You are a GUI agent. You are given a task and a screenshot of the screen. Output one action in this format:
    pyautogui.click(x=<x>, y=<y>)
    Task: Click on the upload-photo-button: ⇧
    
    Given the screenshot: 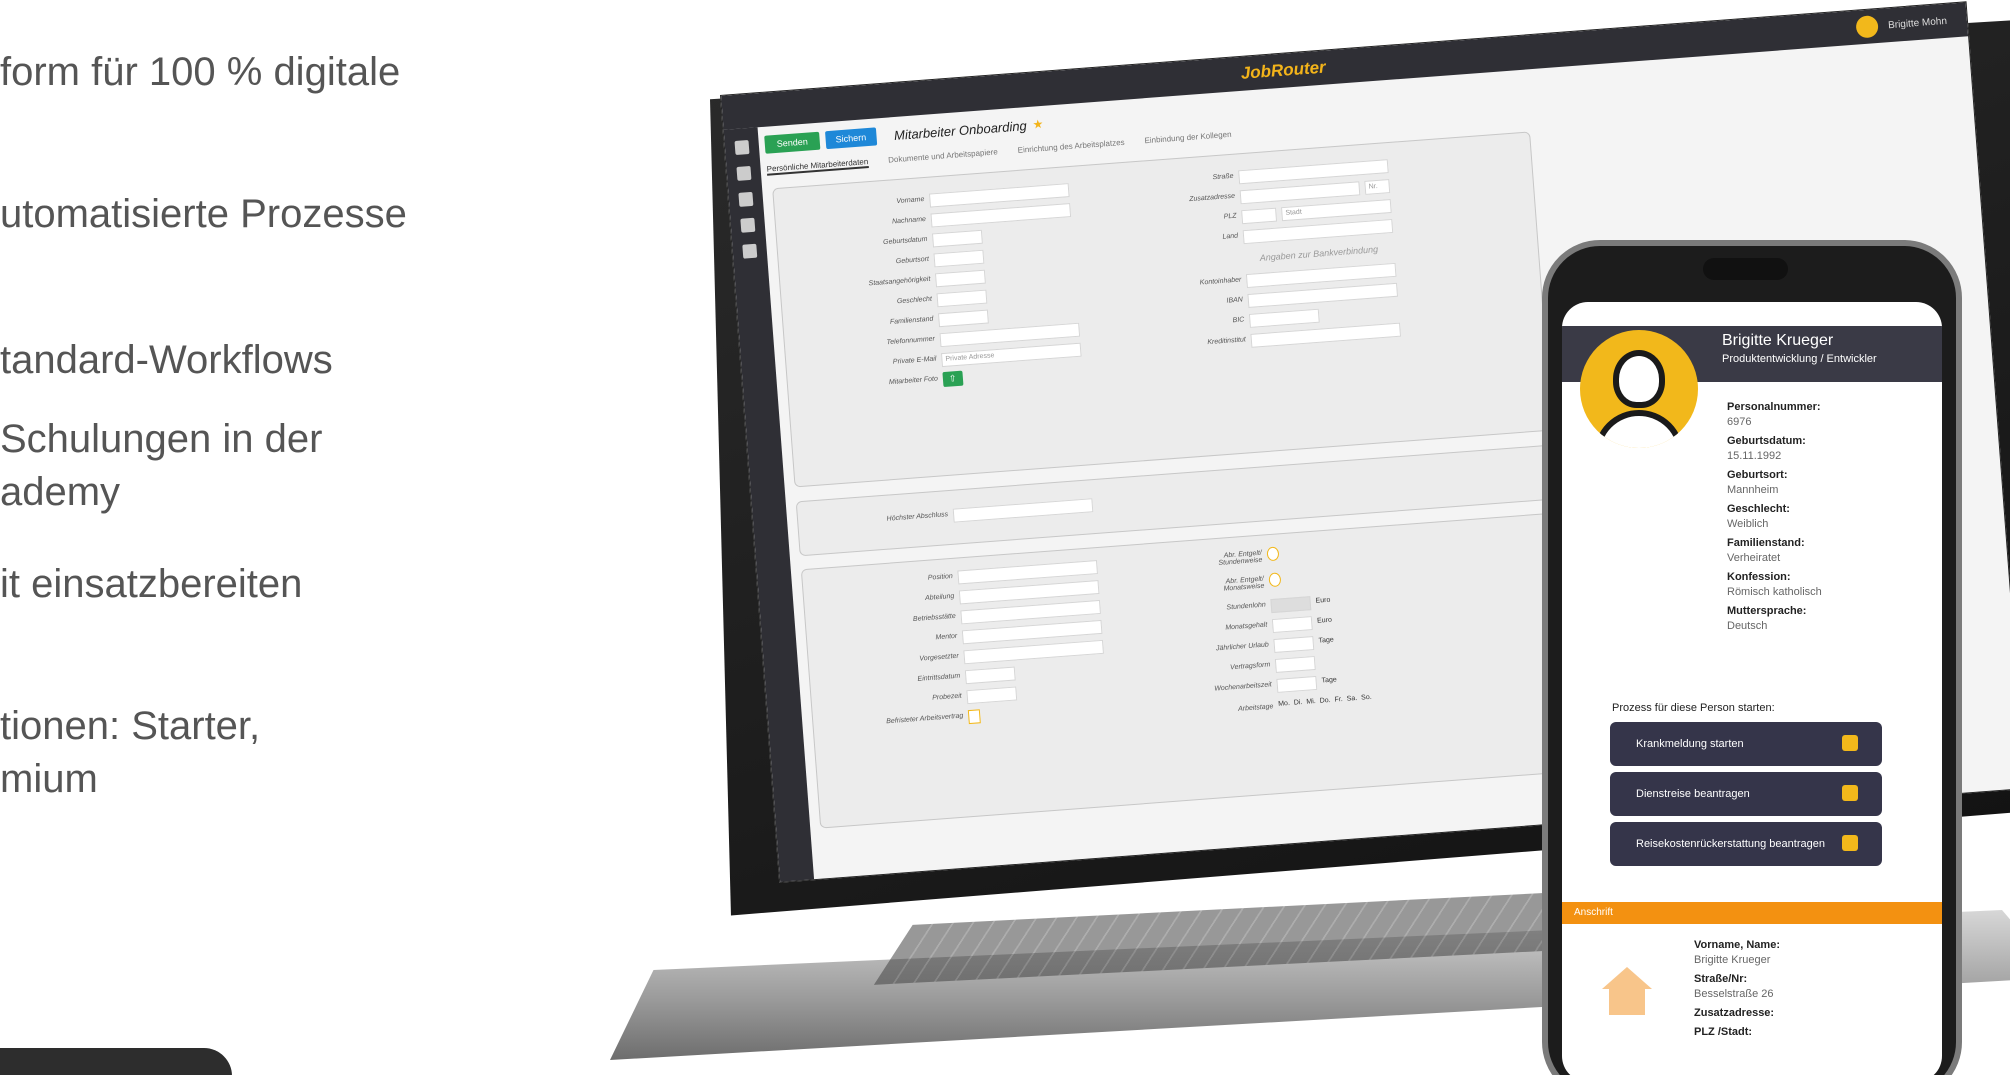 What is the action you would take?
    pyautogui.click(x=953, y=379)
    